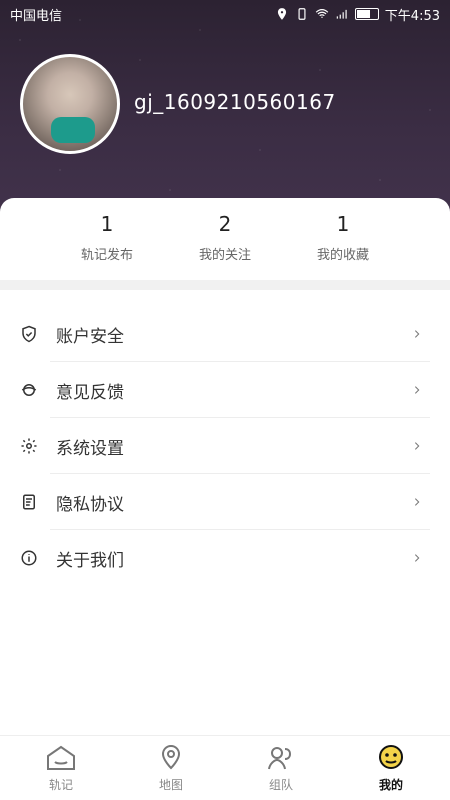 This screenshot has width=450, height=800. Describe the element at coordinates (29, 558) in the screenshot. I see `info-icon` at that location.